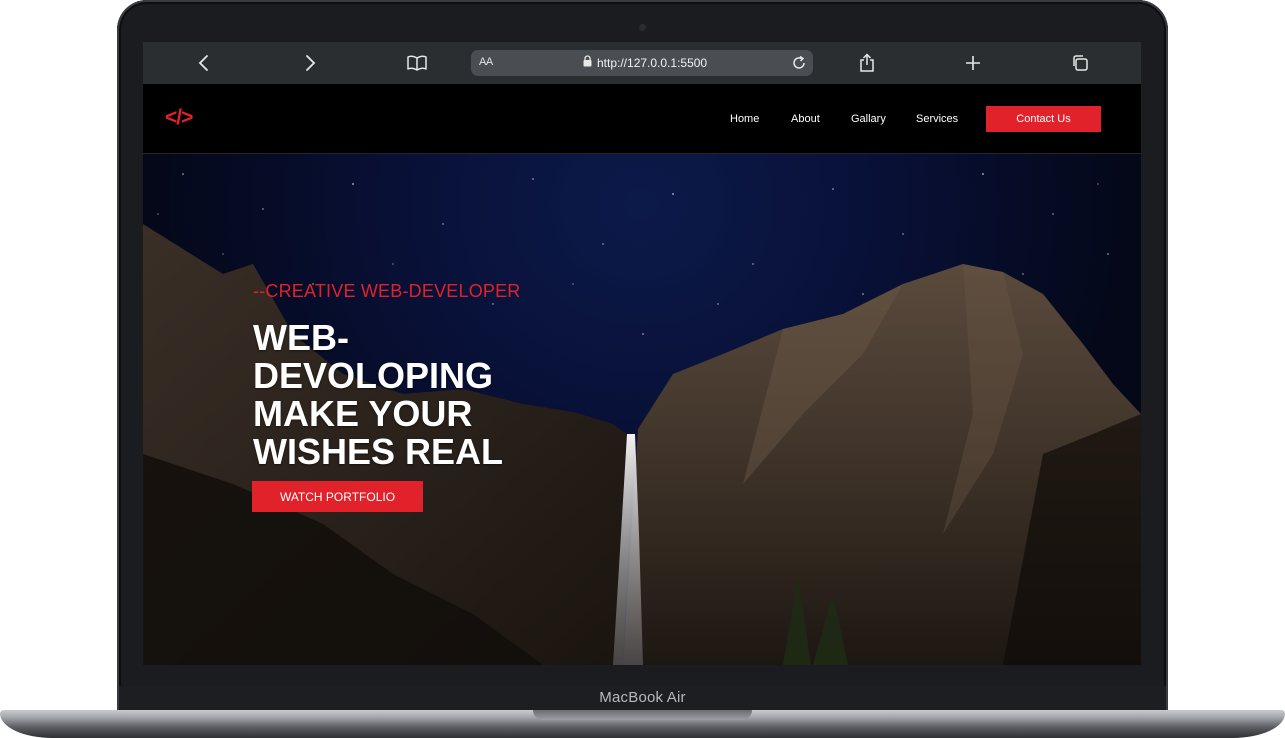  Describe the element at coordinates (642, 697) in the screenshot. I see `device-label: MacBook Air` at that location.